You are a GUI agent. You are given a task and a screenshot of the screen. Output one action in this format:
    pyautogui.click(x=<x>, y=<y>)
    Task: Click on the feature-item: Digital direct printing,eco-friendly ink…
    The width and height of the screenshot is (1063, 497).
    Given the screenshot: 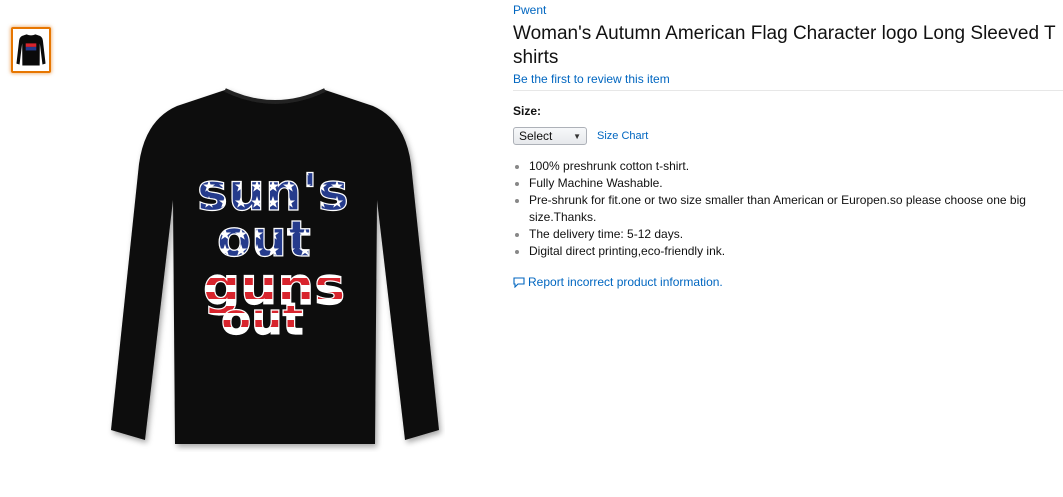 What is the action you would take?
    pyautogui.click(x=791, y=251)
    